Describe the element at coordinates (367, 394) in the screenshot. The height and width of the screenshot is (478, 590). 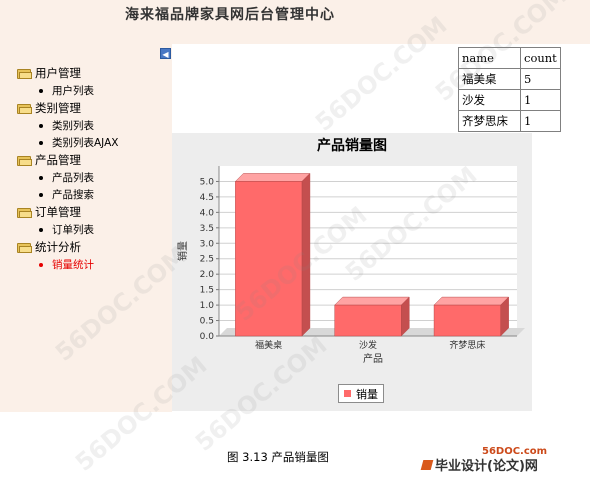
I see `legend-label: 销量` at that location.